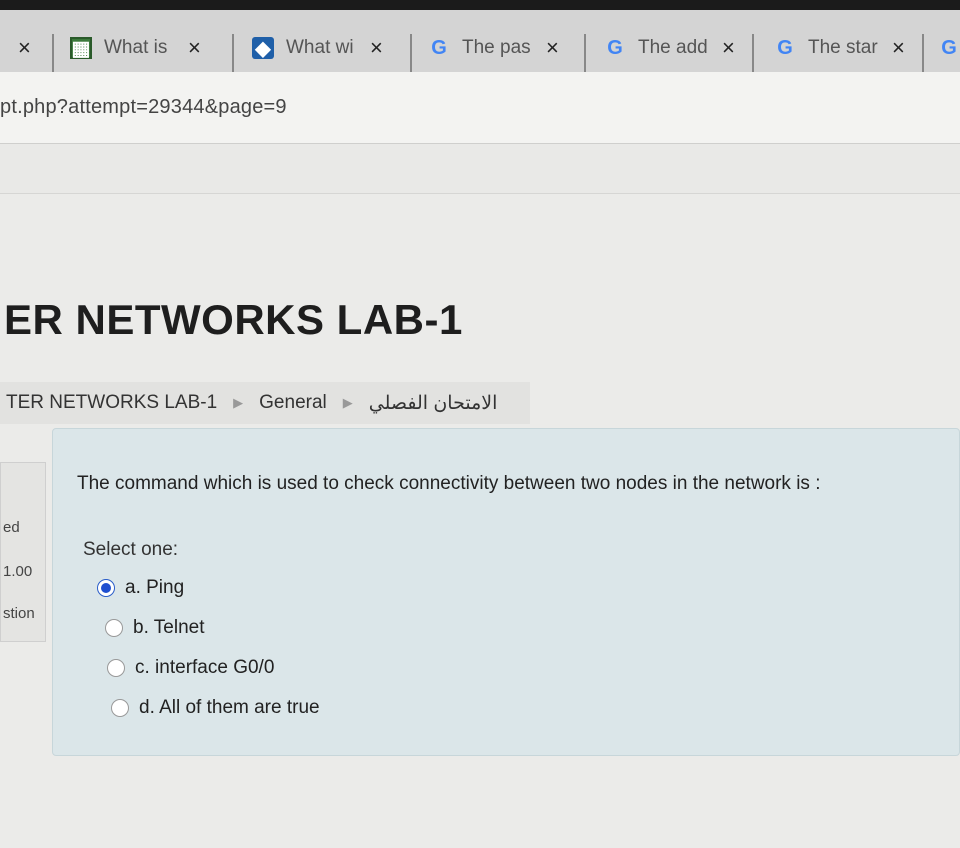  Describe the element at coordinates (673, 47) in the screenshot. I see `tab-title: The add` at that location.